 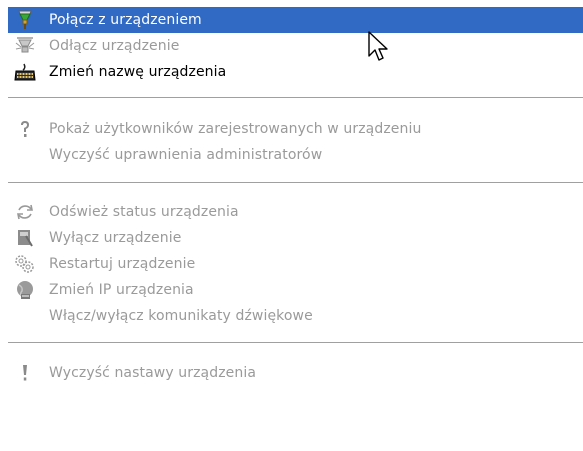 I want to click on menu-item-label: Włącz/wyłącz komunikaty dźwiękowe, so click(x=181, y=316).